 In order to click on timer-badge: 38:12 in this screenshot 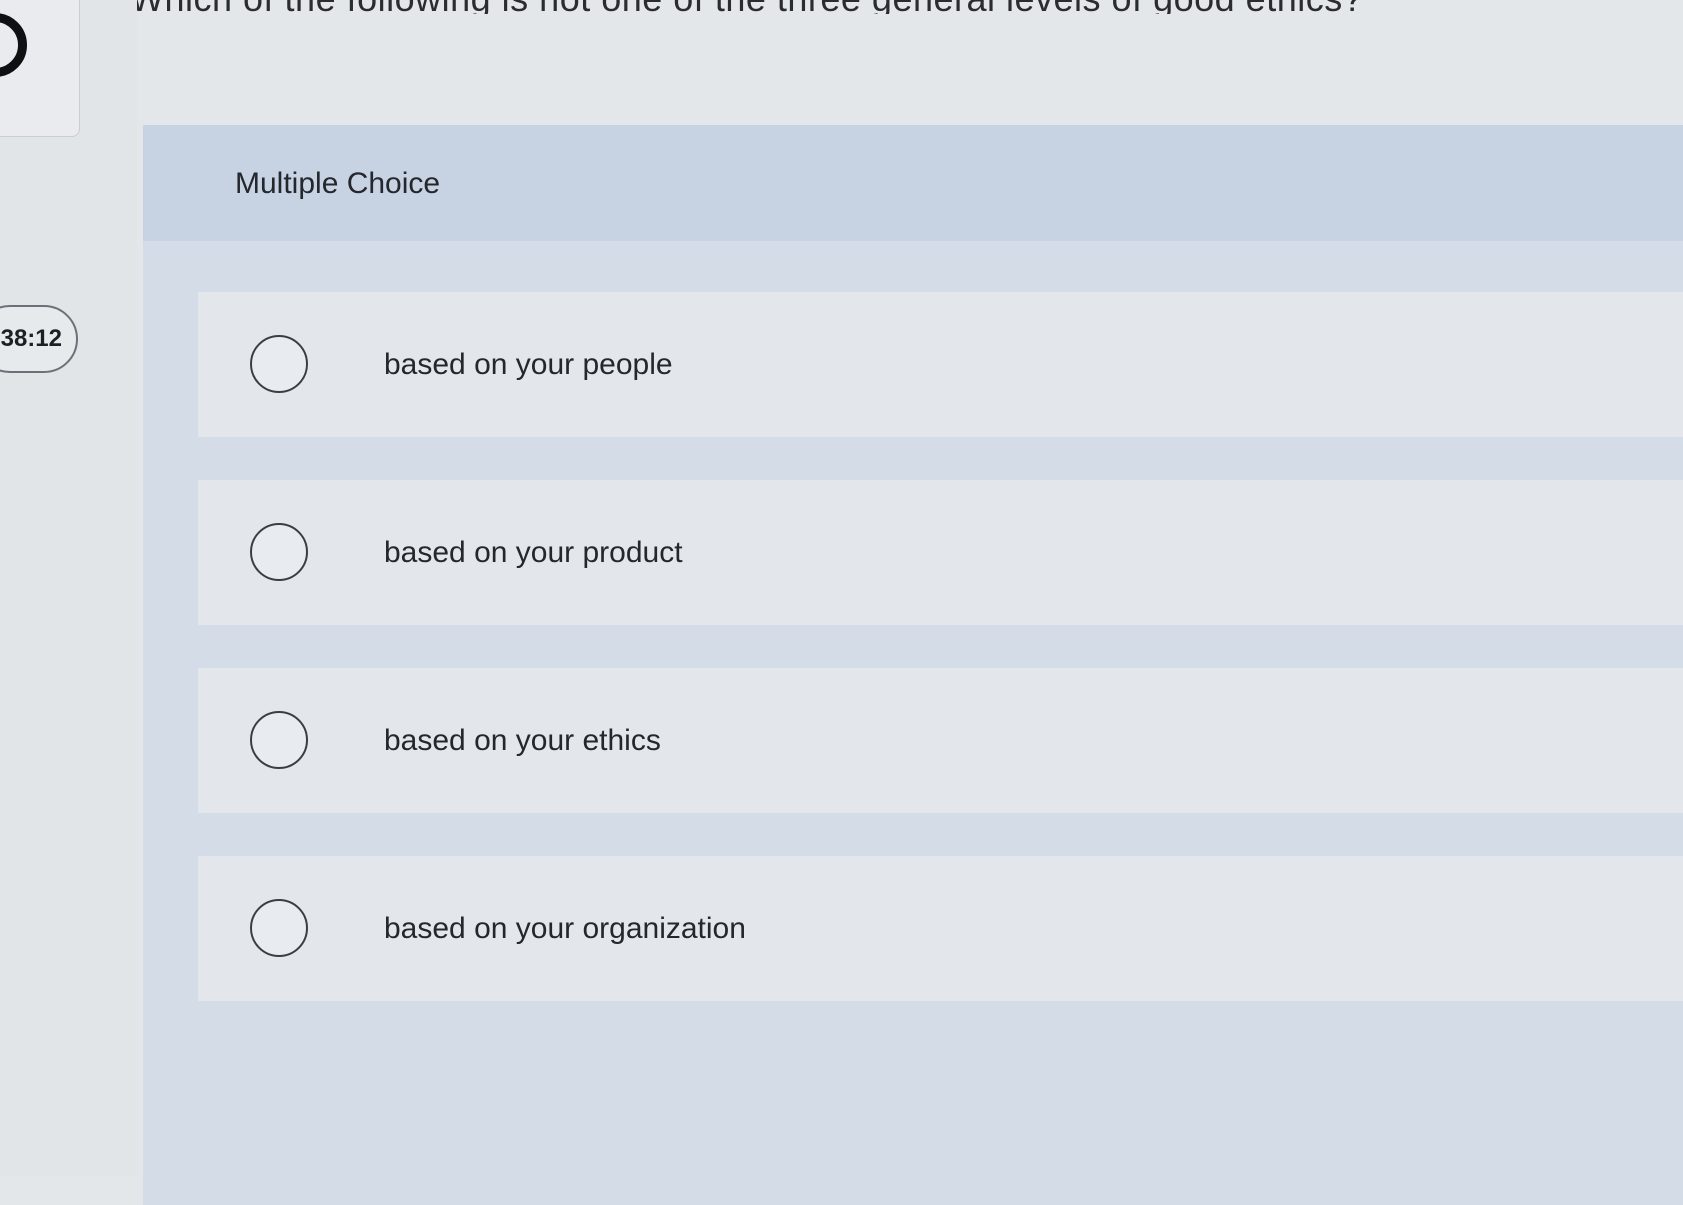, I will do `click(39, 339)`.